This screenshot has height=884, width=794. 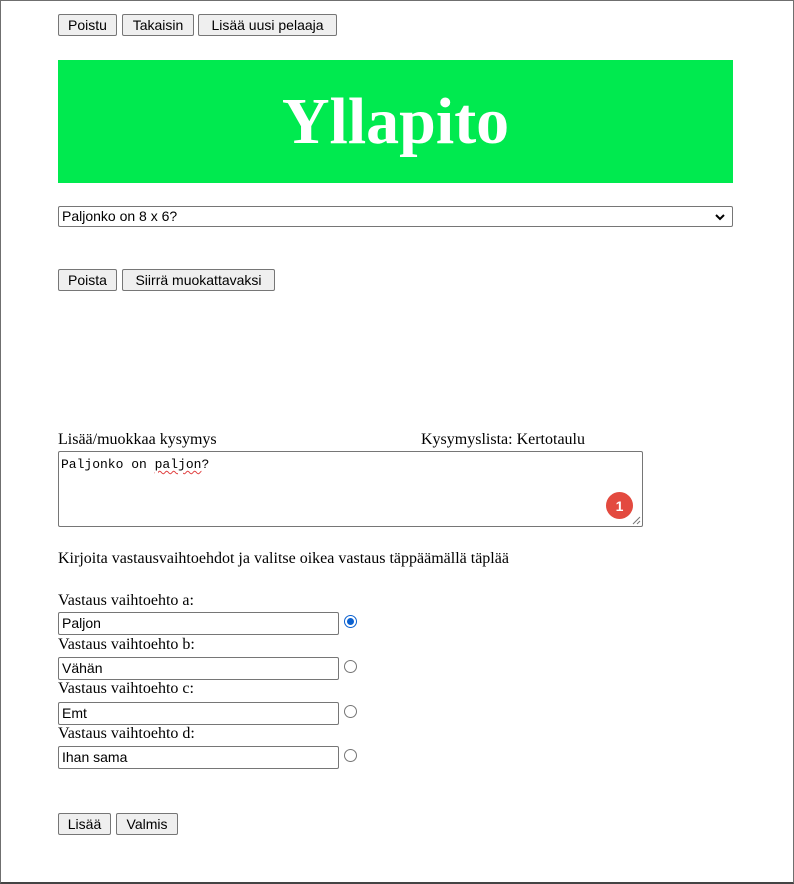 I want to click on answer-c-label: Vastaus vaihtoehto c:, so click(x=126, y=688).